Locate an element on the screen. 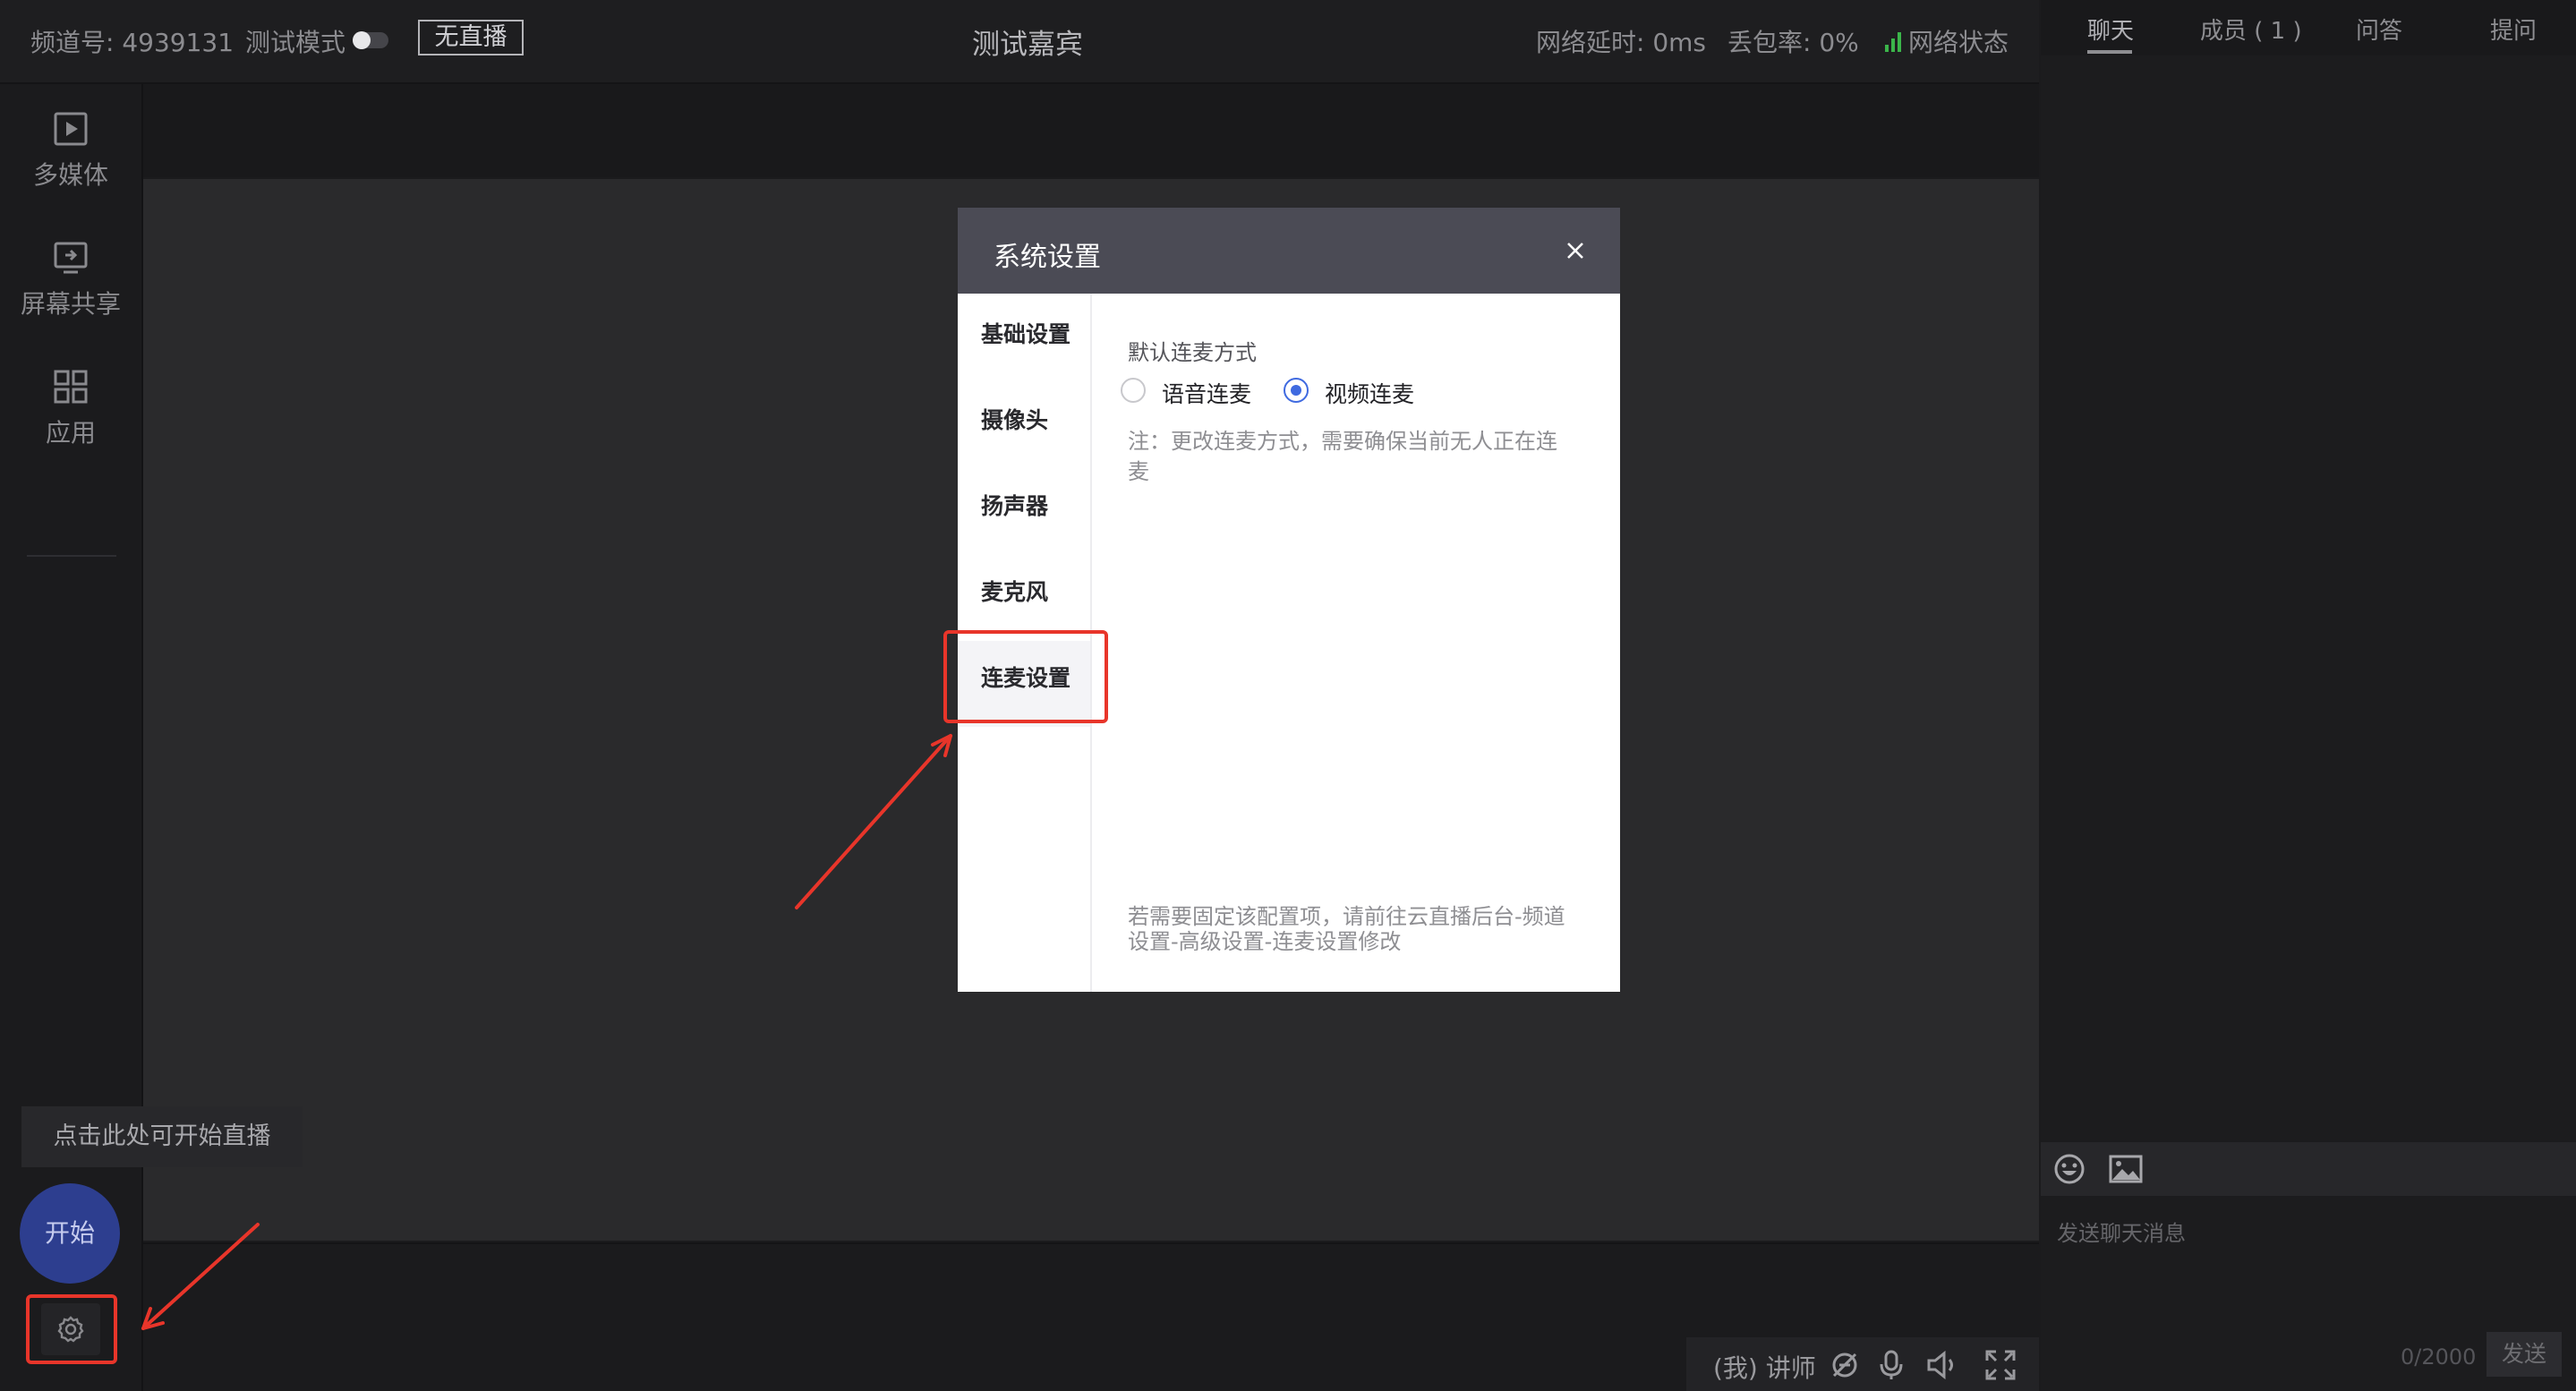  section-label: 默认连麦方式 is located at coordinates (1192, 353).